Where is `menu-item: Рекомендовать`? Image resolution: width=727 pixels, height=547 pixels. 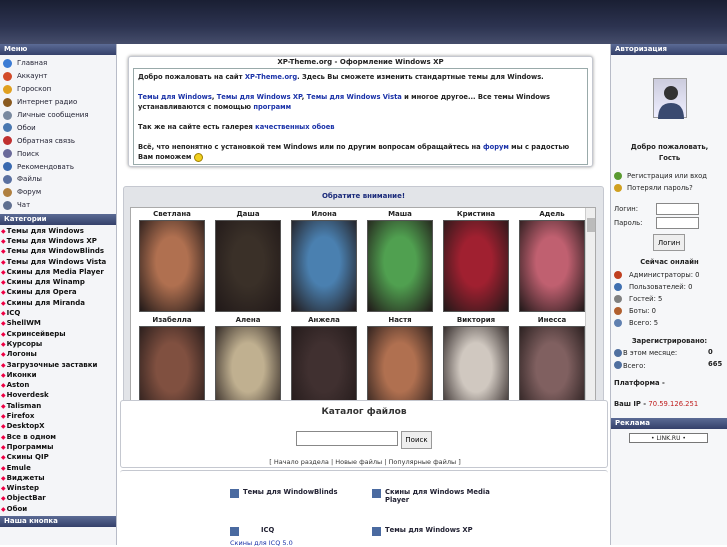 menu-item: Рекомендовать is located at coordinates (58, 166).